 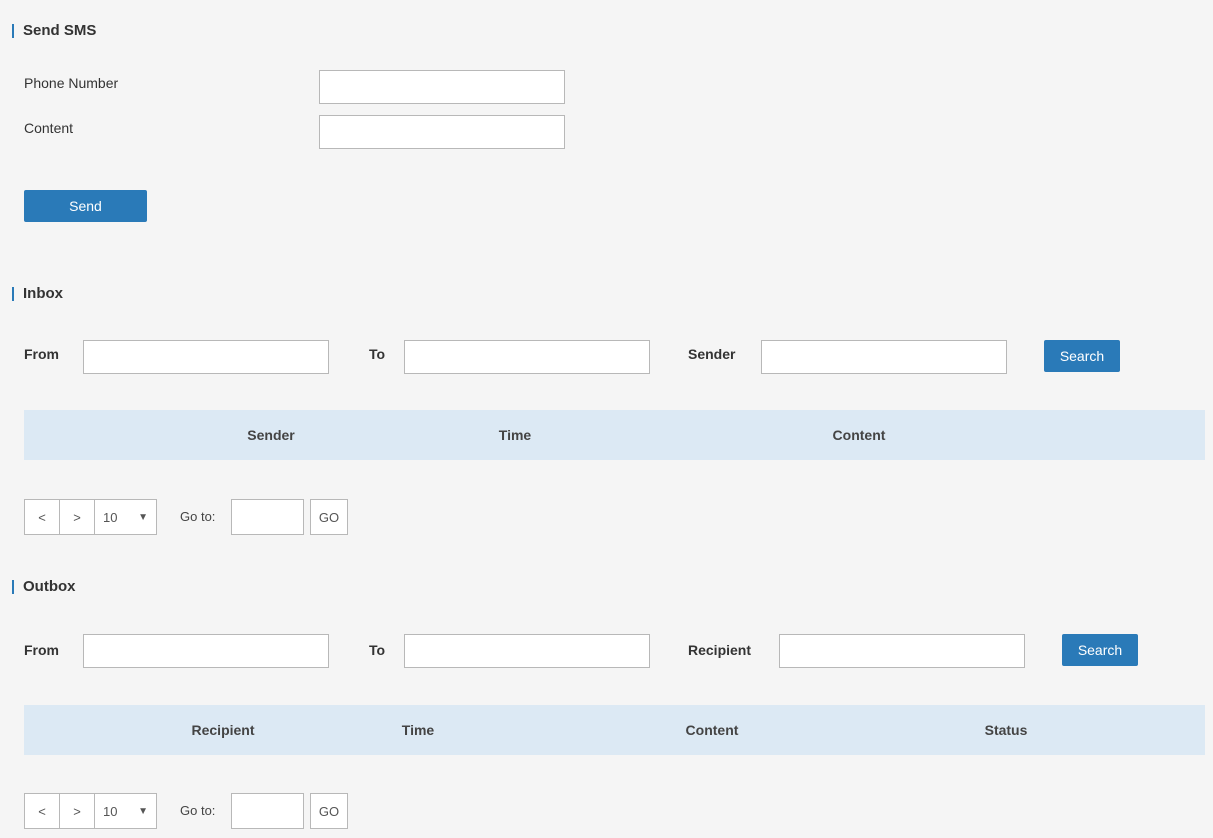 I want to click on outbox-pager: < > 10 ▼, so click(x=90, y=811).